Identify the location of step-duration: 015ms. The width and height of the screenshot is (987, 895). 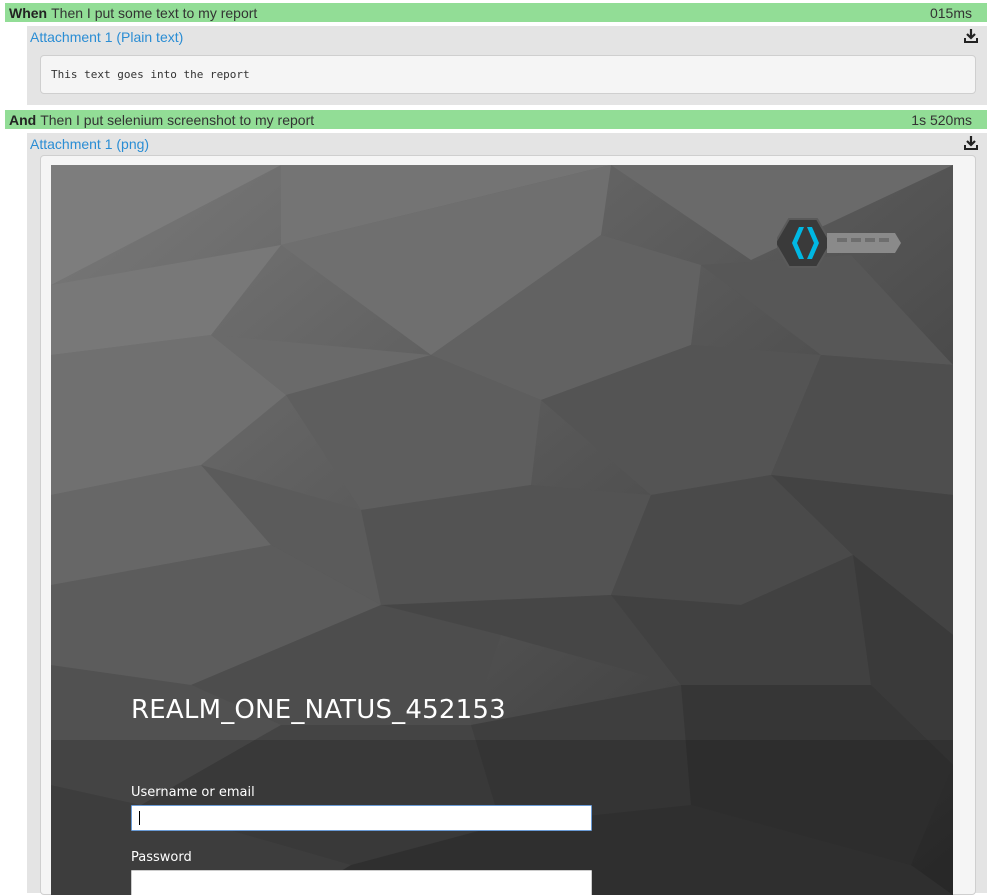
(950, 12).